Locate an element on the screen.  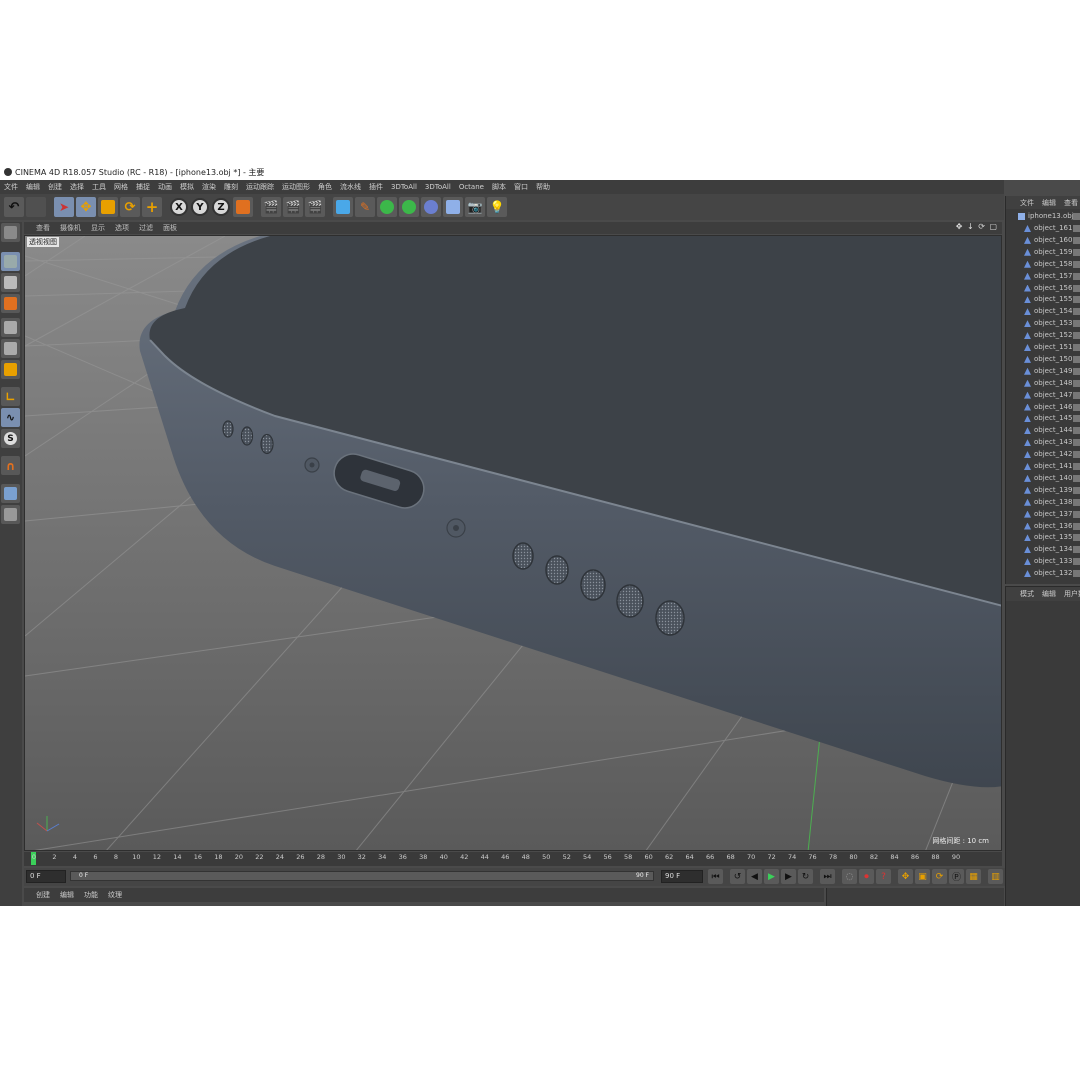
viewport-menu-camera: 摄像机 is located at coordinates (70, 228).